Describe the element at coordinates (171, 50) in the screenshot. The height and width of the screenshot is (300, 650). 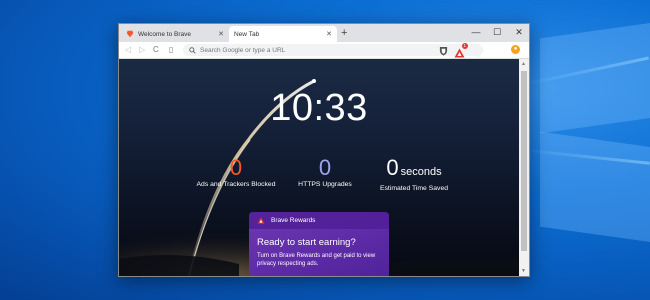
I see `bookmark-icon: ▯` at that location.